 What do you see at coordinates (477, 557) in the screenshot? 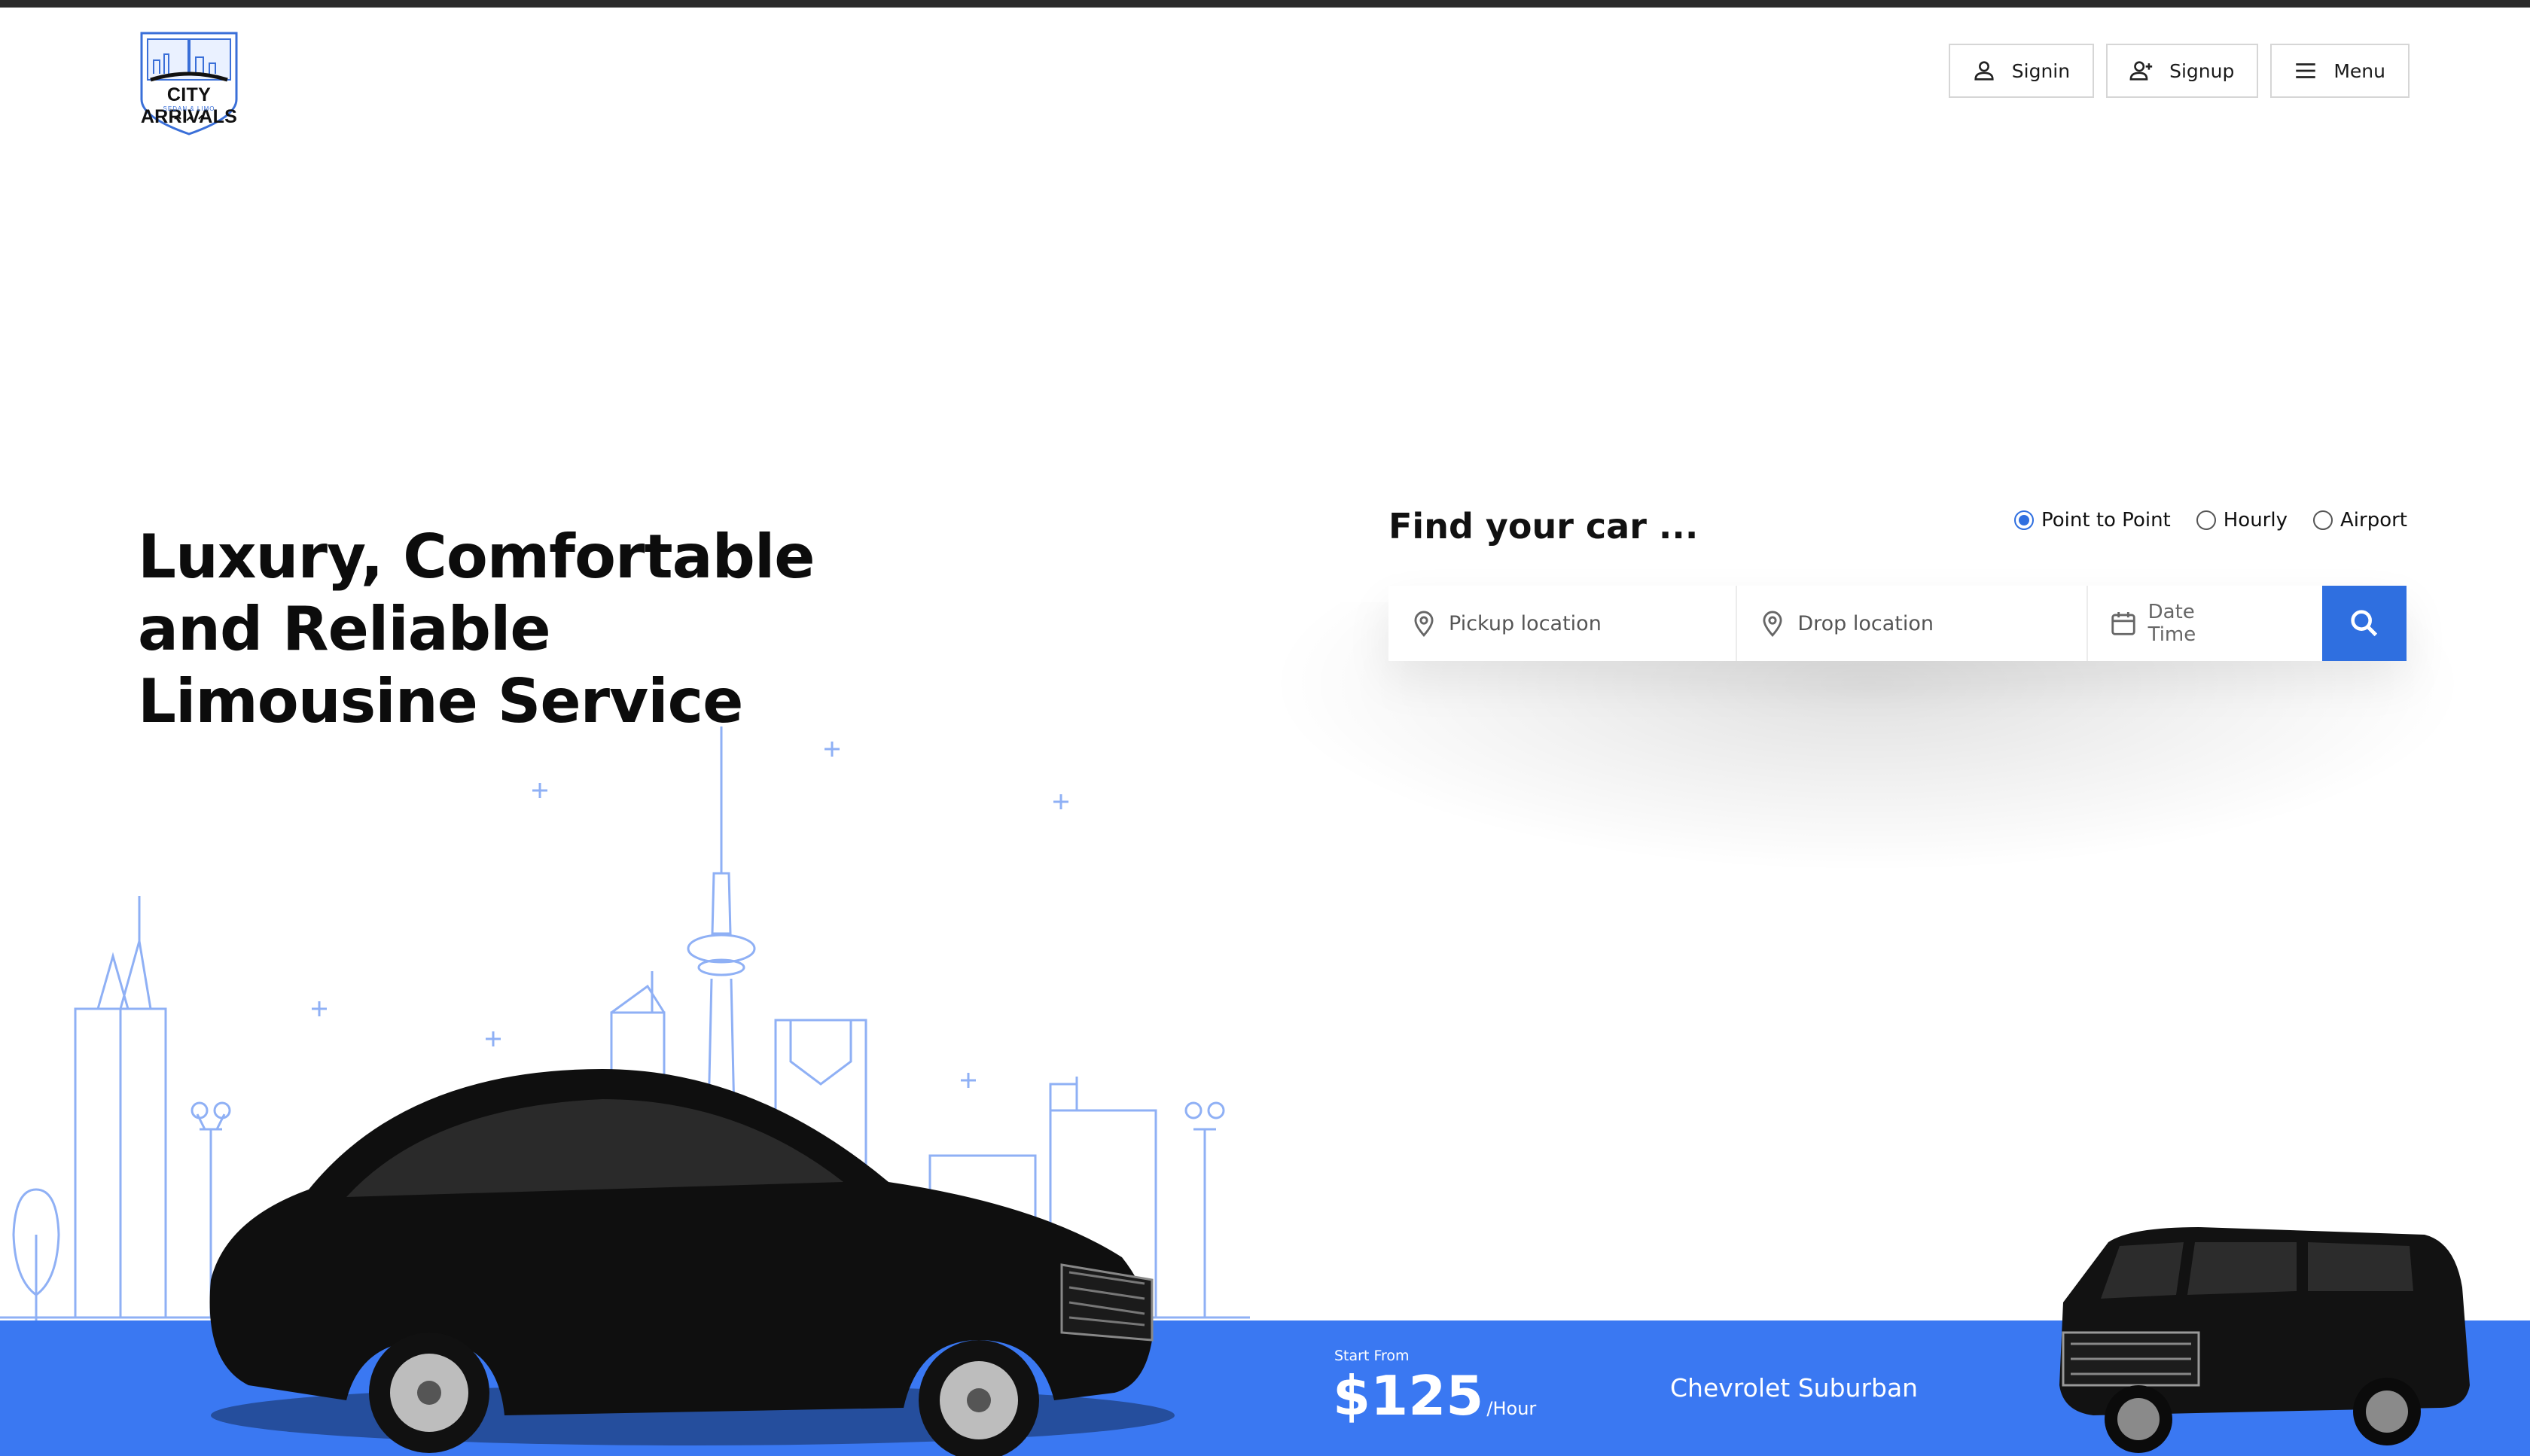
I see `hero-title-line-1: Luxury, Comfortable` at bounding box center [477, 557].